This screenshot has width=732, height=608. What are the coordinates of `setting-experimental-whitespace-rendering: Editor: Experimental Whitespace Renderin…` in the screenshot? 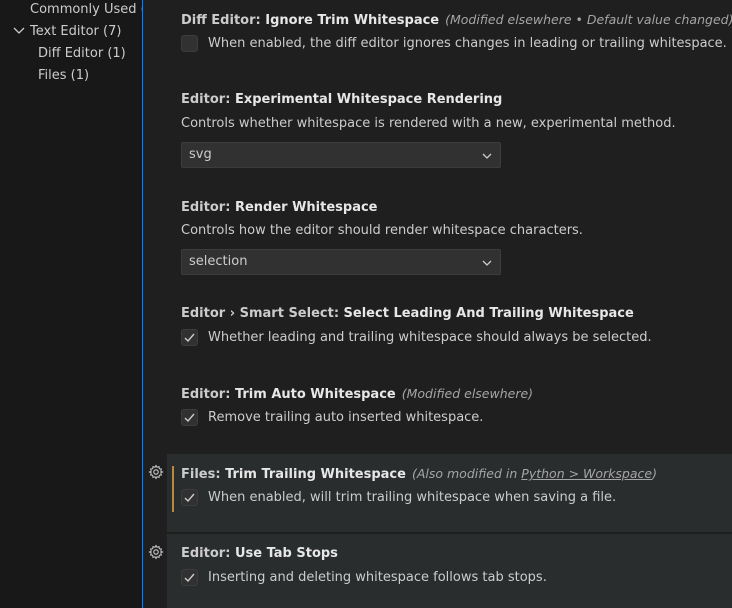 It's located at (437, 134).